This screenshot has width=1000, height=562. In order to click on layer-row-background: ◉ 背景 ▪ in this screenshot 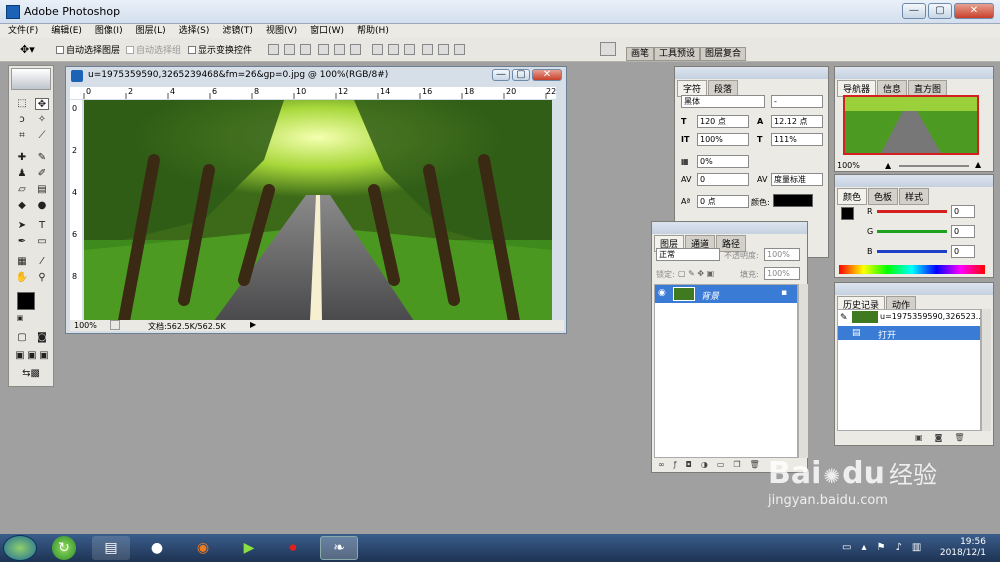, I will do `click(726, 294)`.